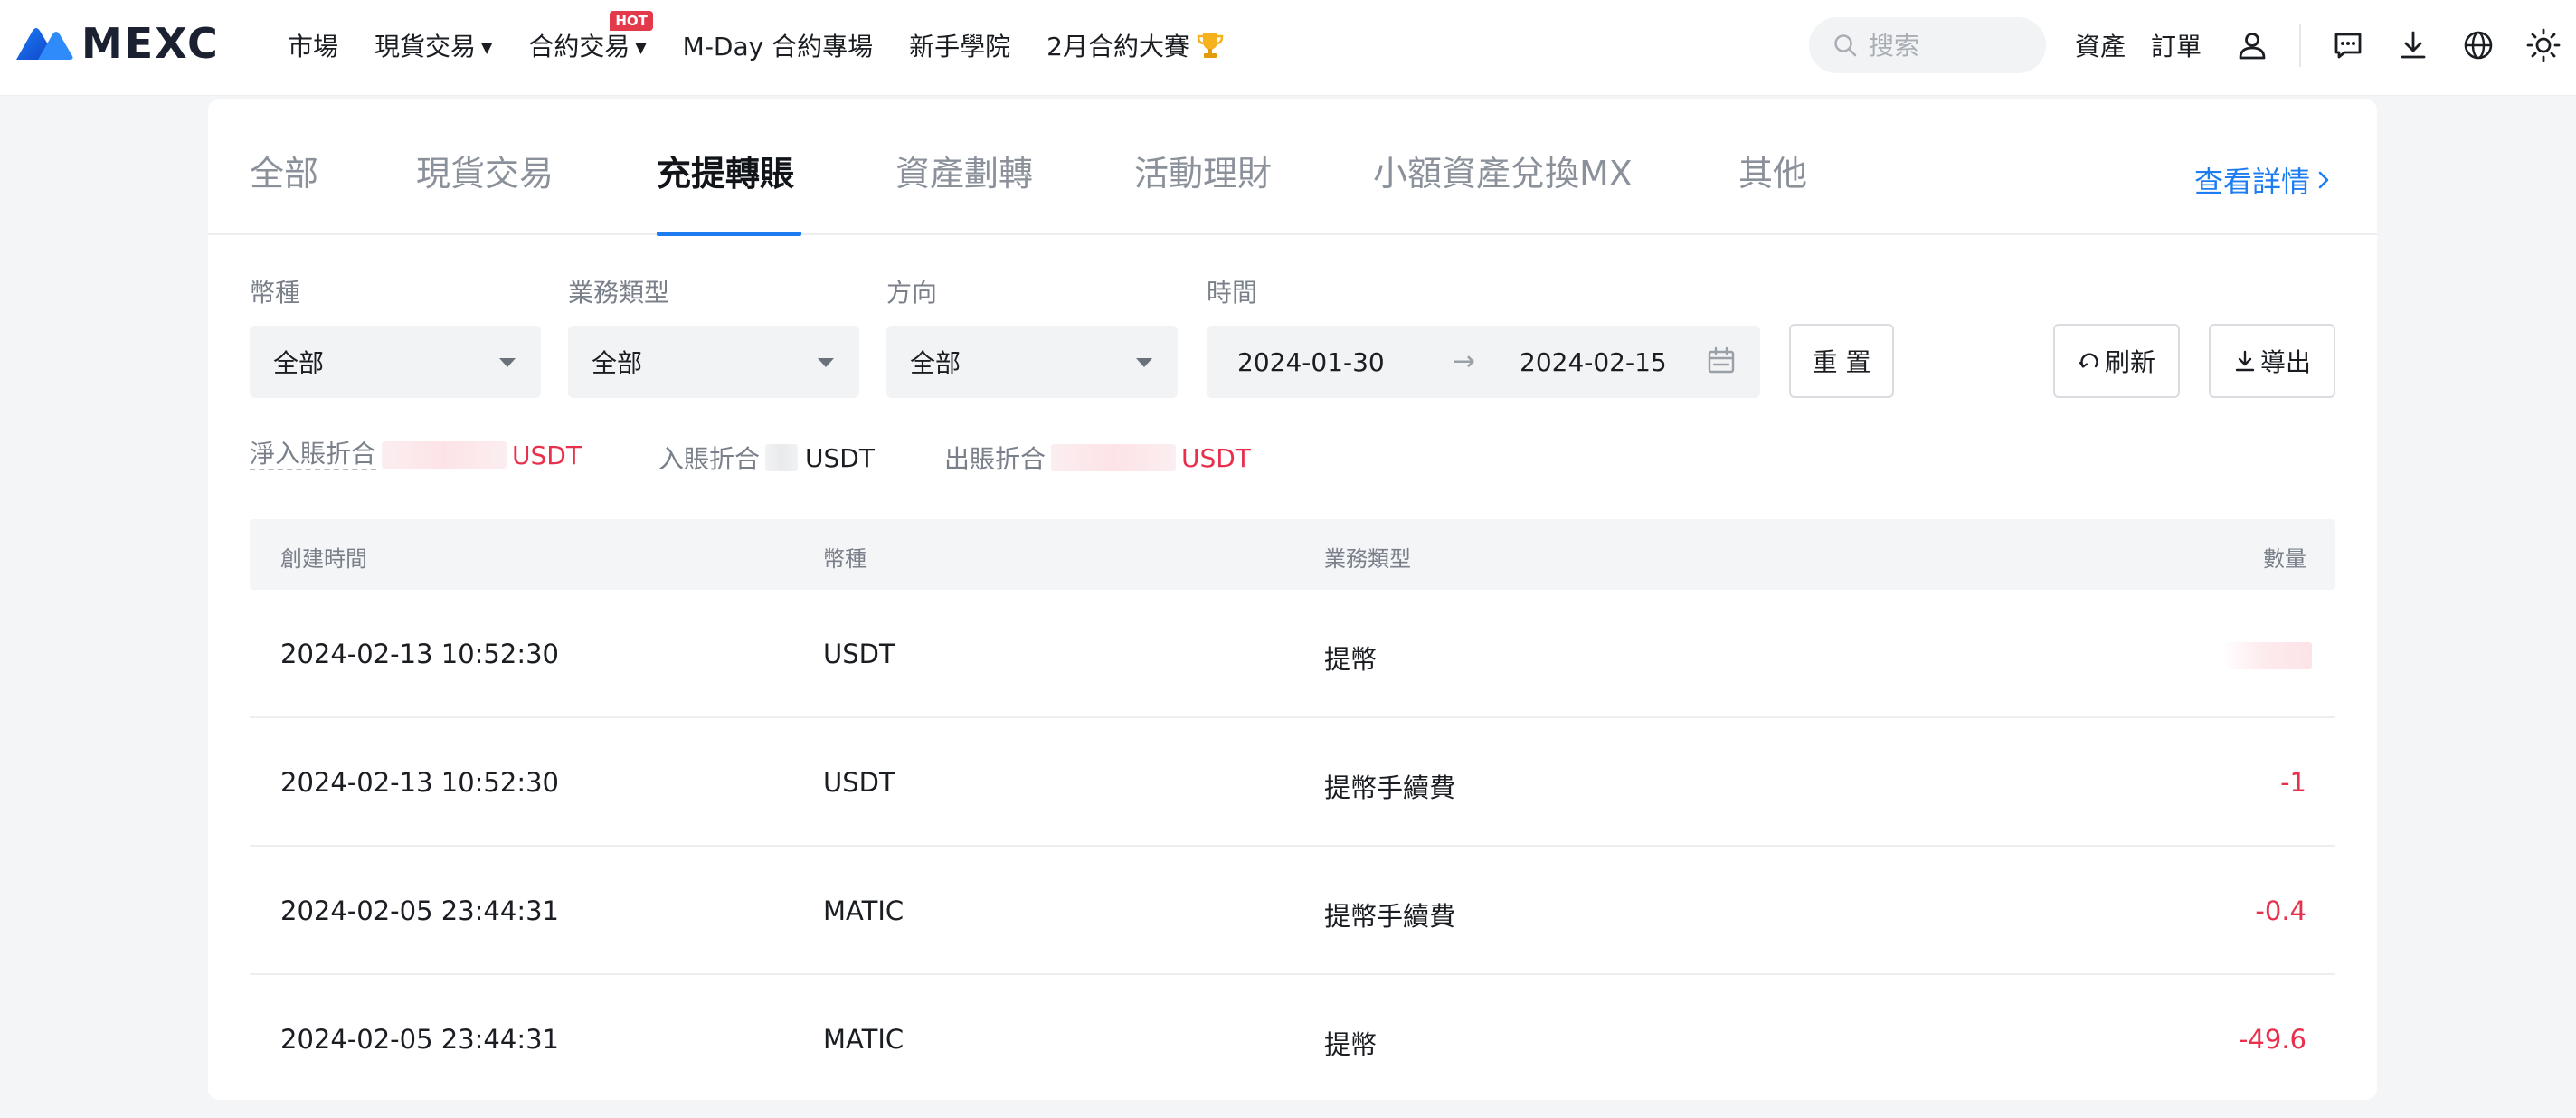 This screenshot has width=2576, height=1118. Describe the element at coordinates (1594, 362) in the screenshot. I see `end-date: 2024-02-15` at that location.